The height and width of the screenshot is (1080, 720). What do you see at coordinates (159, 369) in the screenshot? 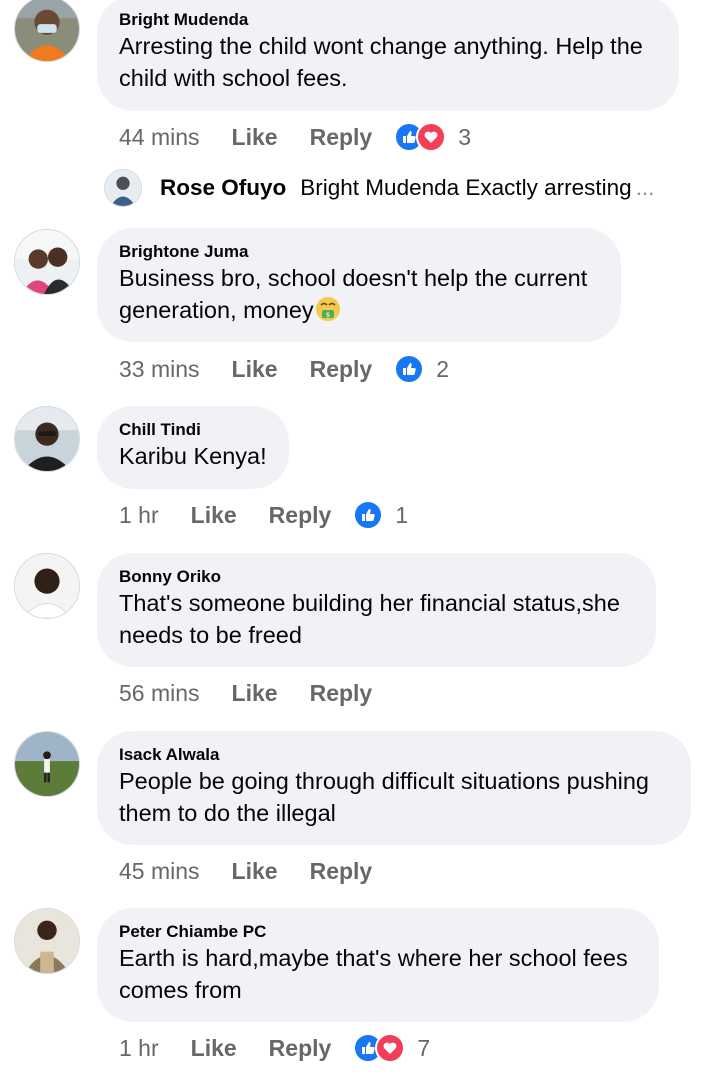
I see `comment-time: 33 mins` at bounding box center [159, 369].